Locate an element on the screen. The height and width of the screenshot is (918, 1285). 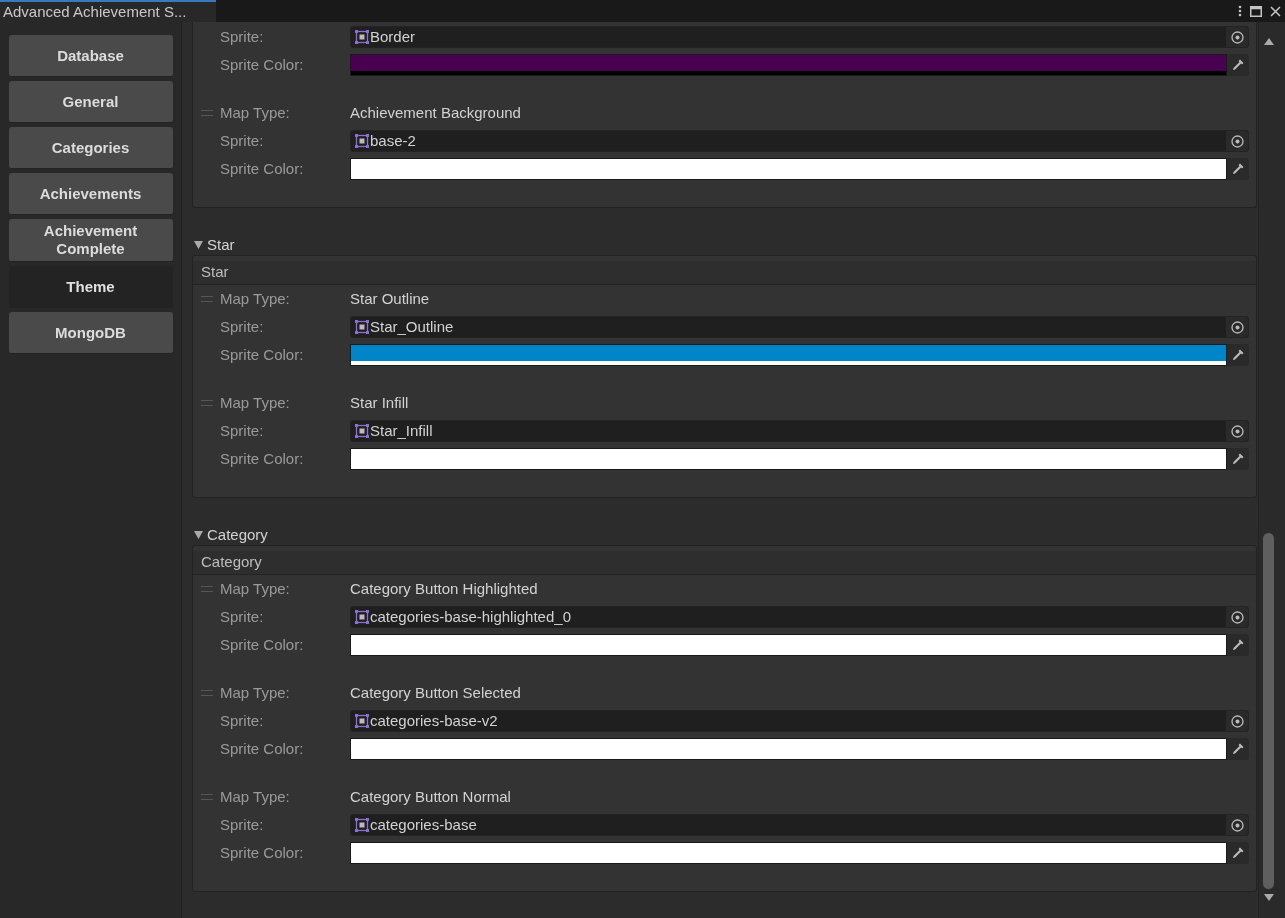
sprite-field: base-2 is located at coordinates (799, 141).